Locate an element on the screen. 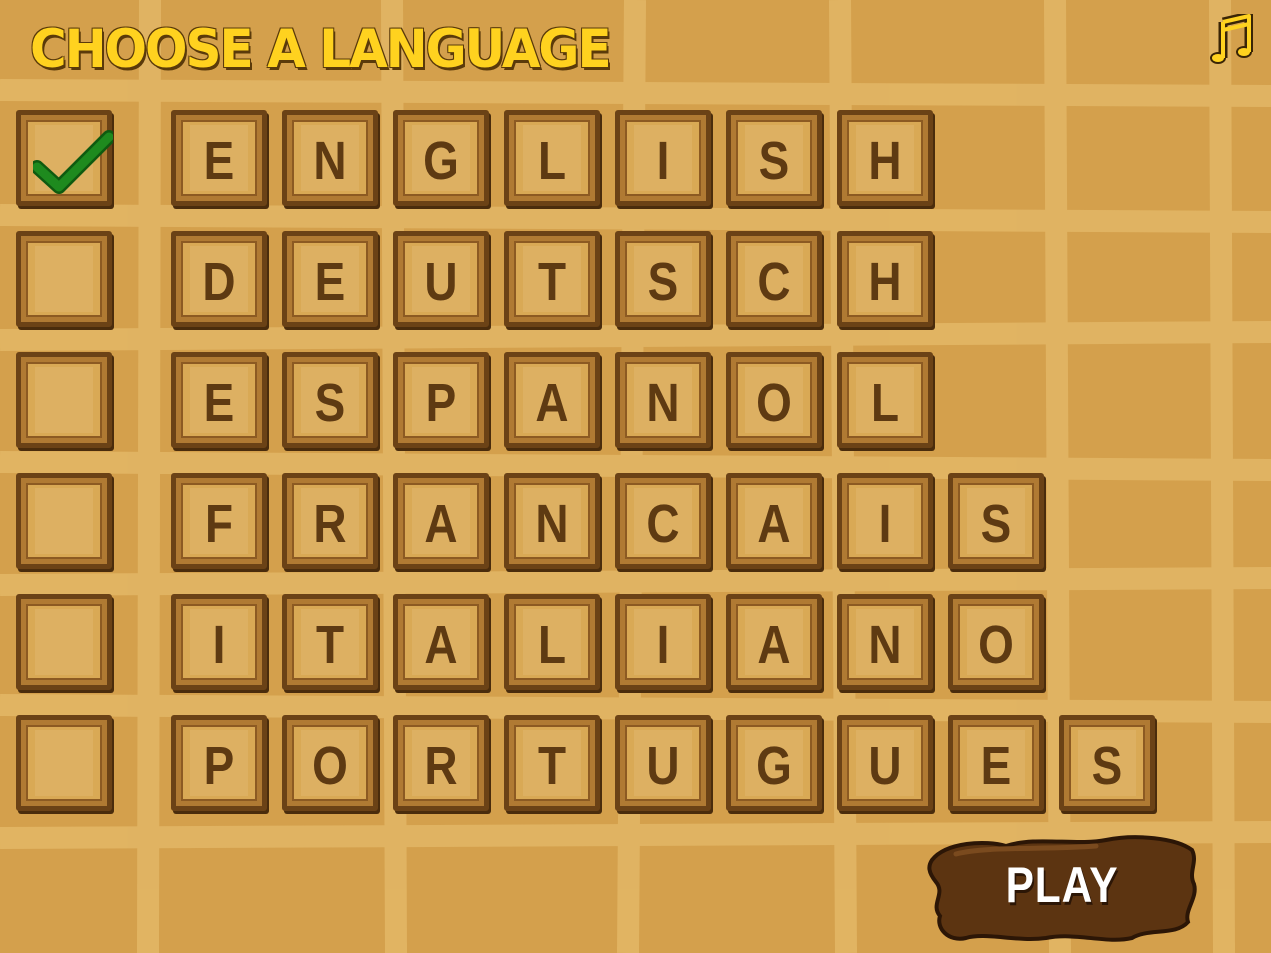 The image size is (1271, 953). music-toggle-button is located at coordinates (1231, 38).